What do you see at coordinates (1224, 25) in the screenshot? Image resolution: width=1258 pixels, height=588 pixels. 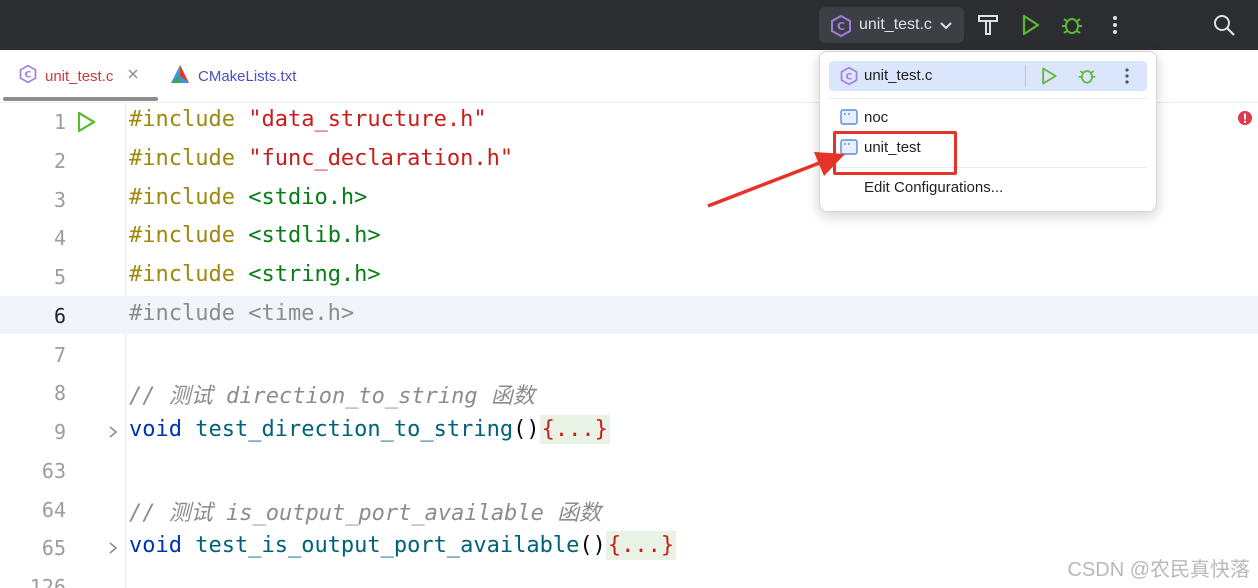 I see `search-icon` at bounding box center [1224, 25].